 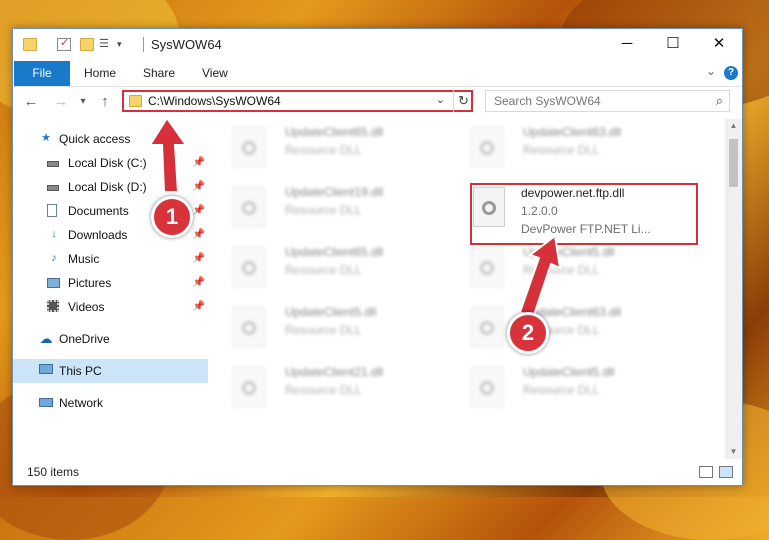 I want to click on step-1-callout: 1, so click(x=172, y=217).